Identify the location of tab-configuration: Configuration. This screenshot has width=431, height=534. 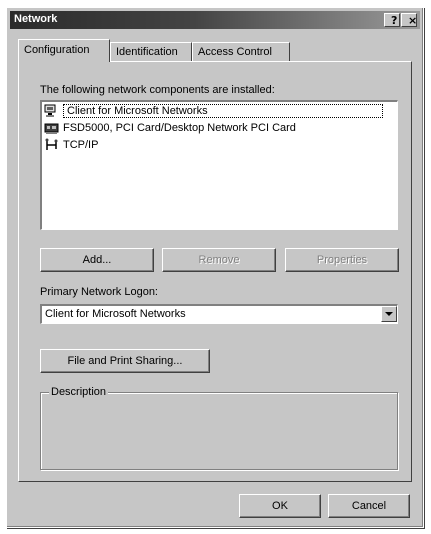
(64, 50).